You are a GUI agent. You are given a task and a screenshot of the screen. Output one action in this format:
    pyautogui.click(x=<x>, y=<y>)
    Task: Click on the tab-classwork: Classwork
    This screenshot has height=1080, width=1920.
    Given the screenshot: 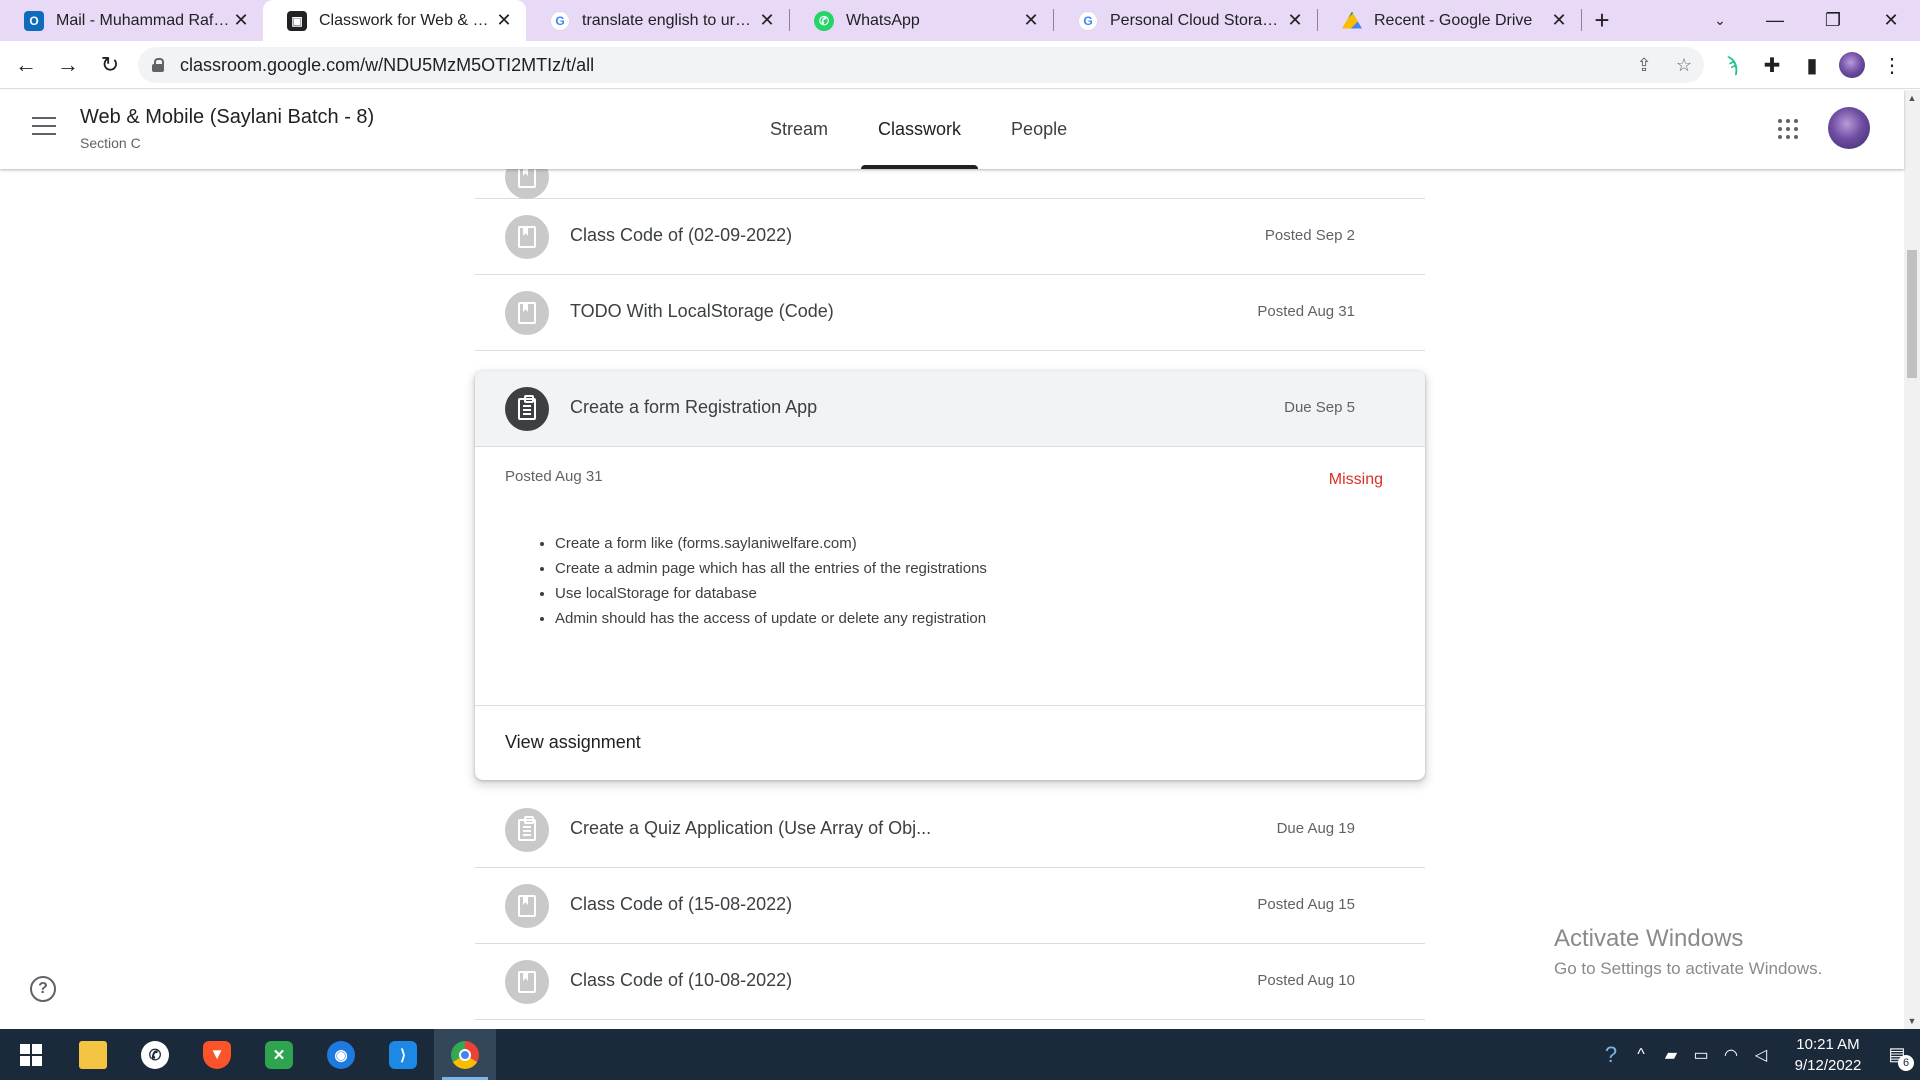 What is the action you would take?
    pyautogui.click(x=919, y=129)
    